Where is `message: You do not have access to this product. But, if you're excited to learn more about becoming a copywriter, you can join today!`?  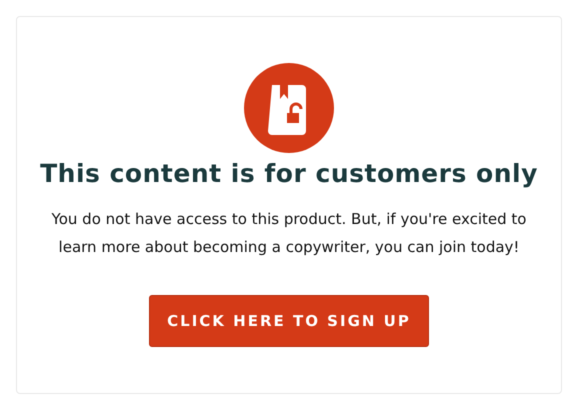 message: You do not have access to this product. But, if you're excited to learn more about becoming a copywriter, you can join today! is located at coordinates (289, 233).